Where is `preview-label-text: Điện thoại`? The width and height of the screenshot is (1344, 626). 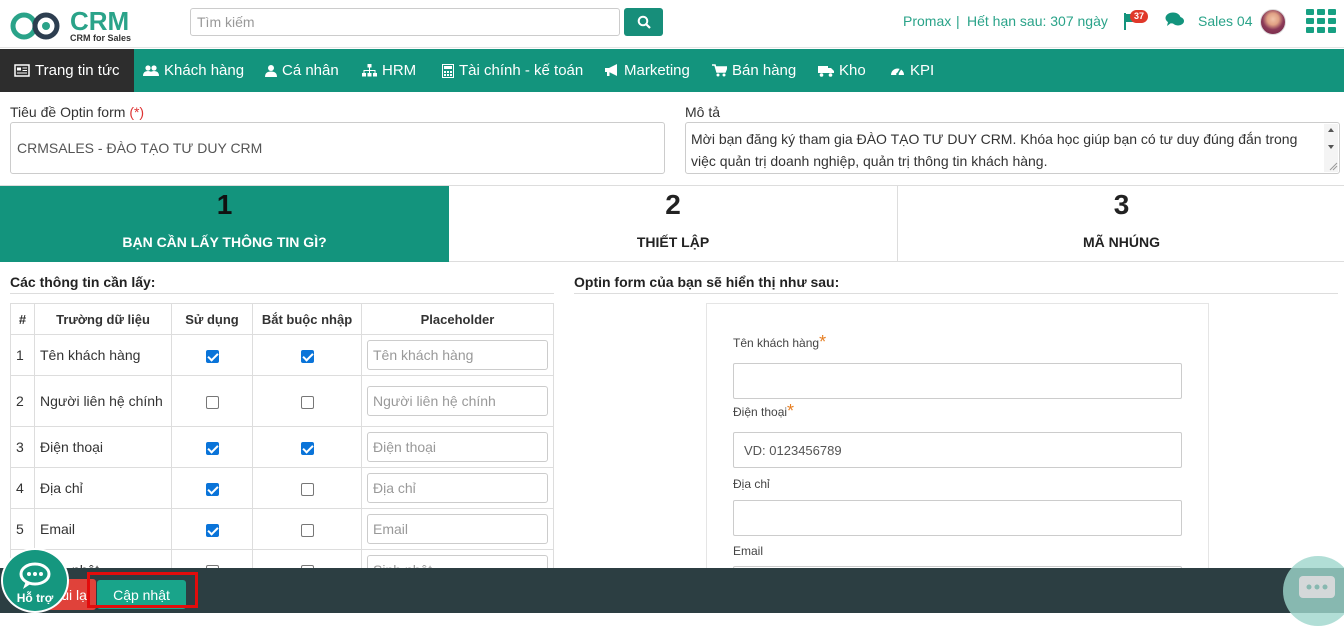
preview-label-text: Điện thoại is located at coordinates (760, 412).